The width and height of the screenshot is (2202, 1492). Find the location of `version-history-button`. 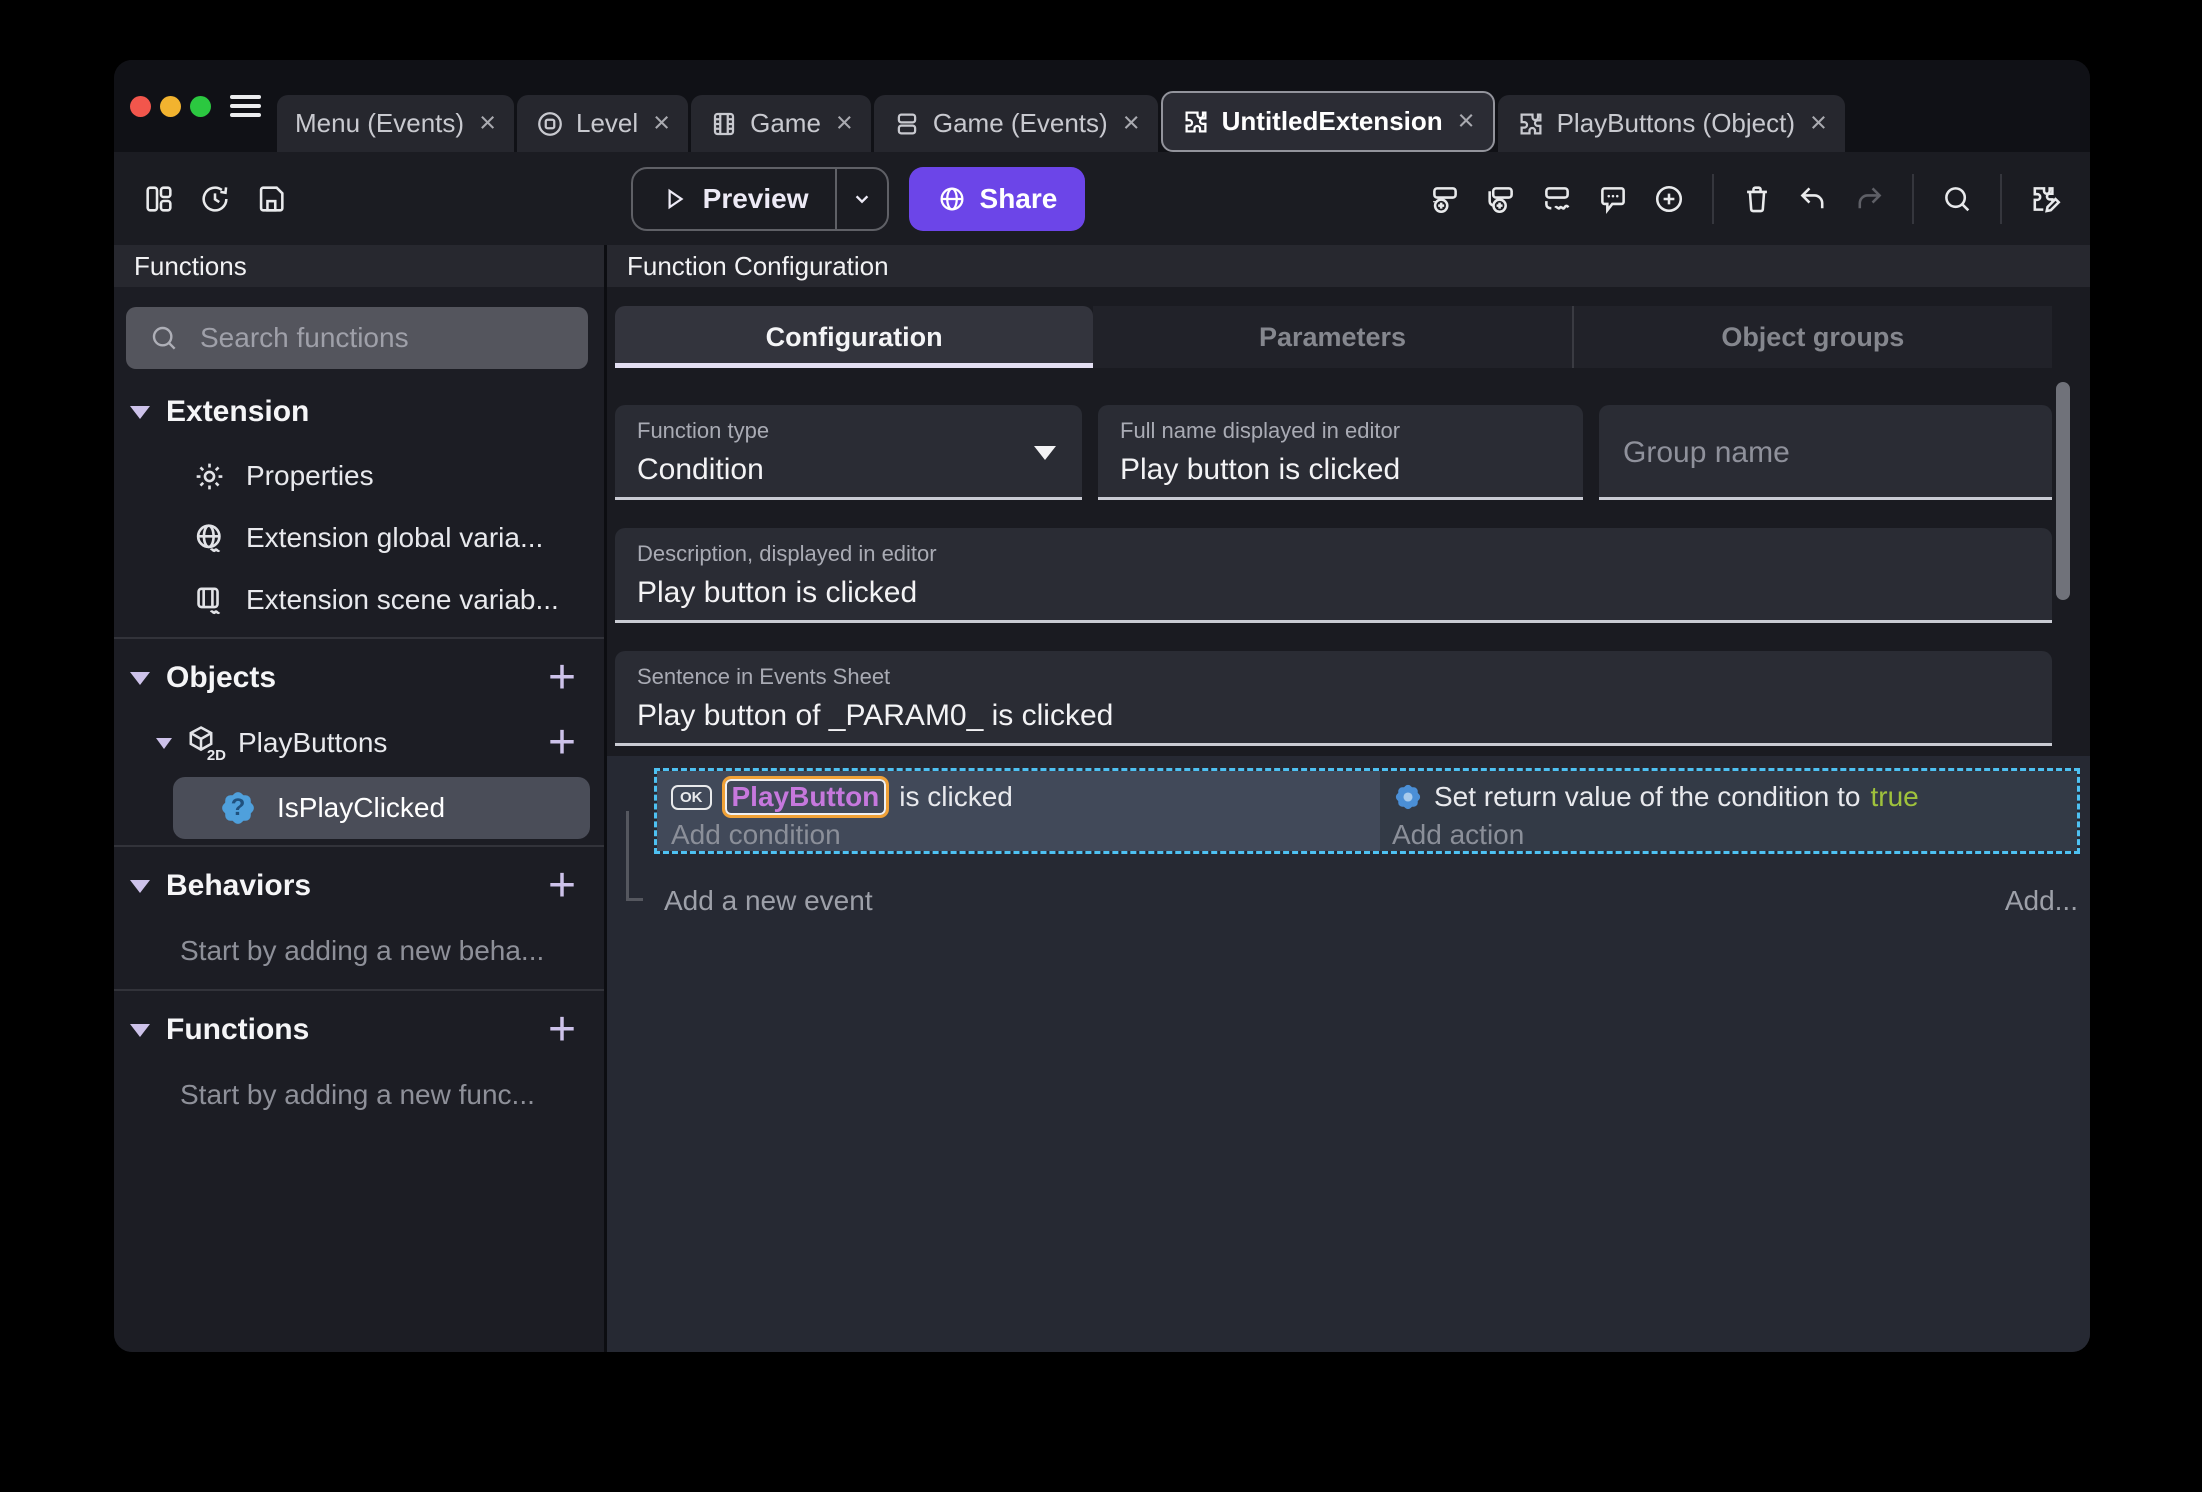

version-history-button is located at coordinates (215, 199).